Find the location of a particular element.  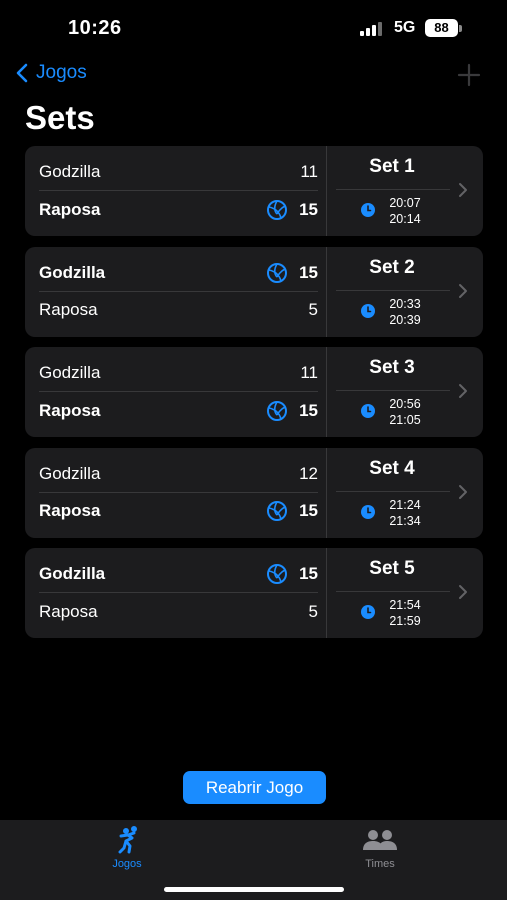

set-card-2: Godzilla 15 Raposa 5 Set 2 20:33 20:39 is located at coordinates (254, 291).